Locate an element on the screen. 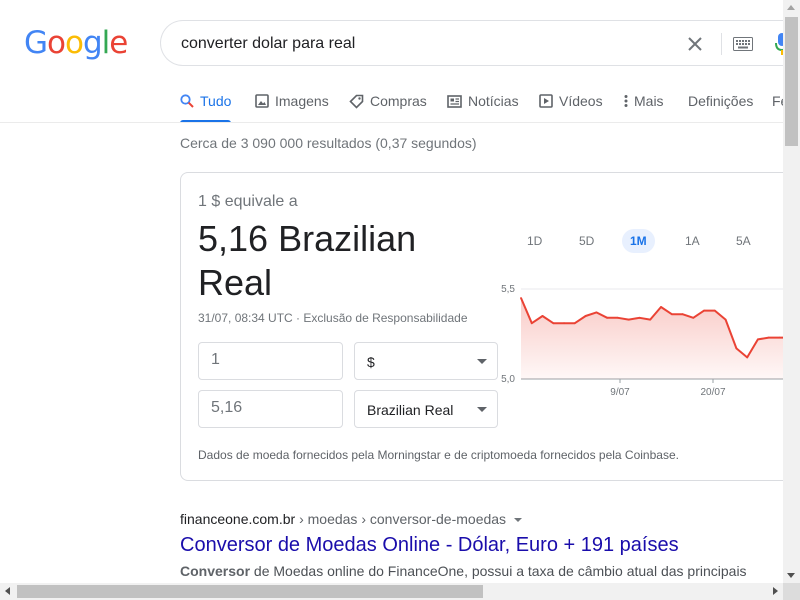 This screenshot has width=800, height=600. range-button-5d: 5D is located at coordinates (586, 241).